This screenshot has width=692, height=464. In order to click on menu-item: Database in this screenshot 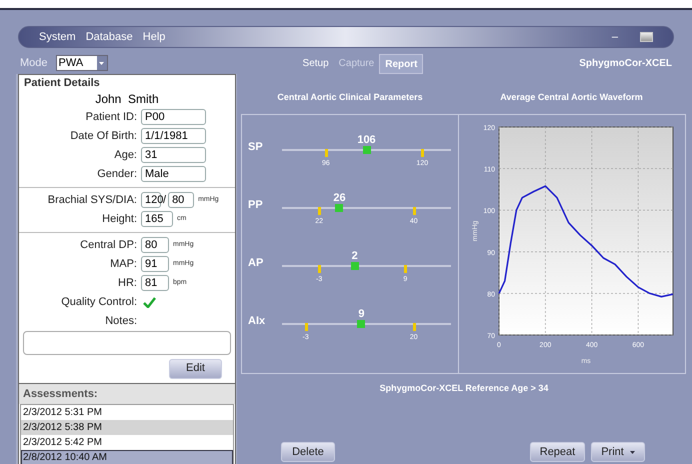, I will do `click(109, 37)`.